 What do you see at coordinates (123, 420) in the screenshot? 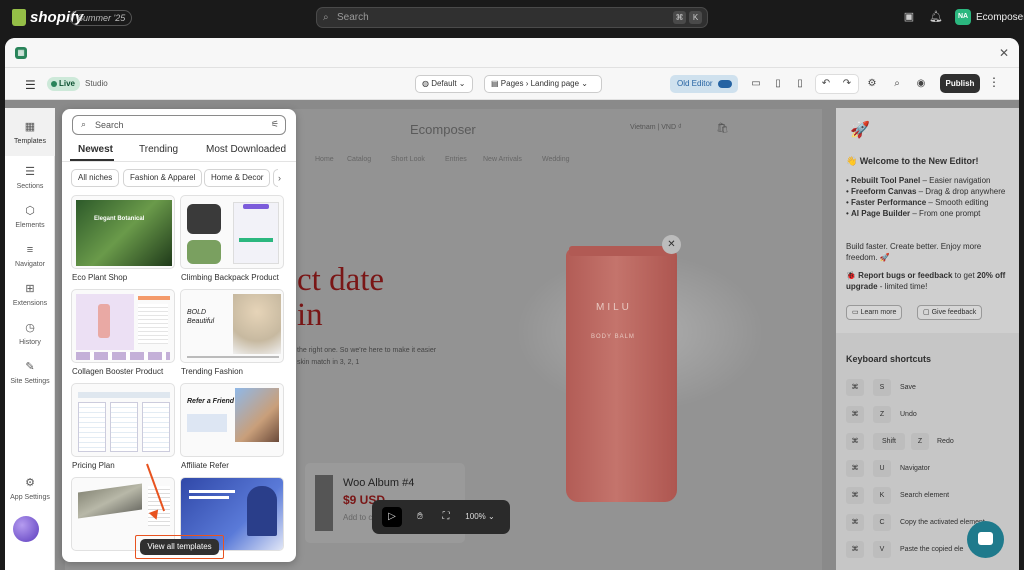
I see `template-card-pricing-plan` at bounding box center [123, 420].